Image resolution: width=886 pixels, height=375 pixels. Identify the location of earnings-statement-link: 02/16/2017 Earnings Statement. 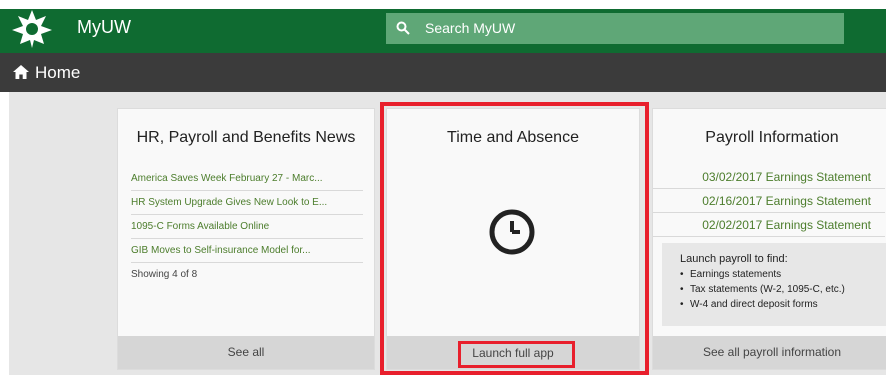
(769, 201).